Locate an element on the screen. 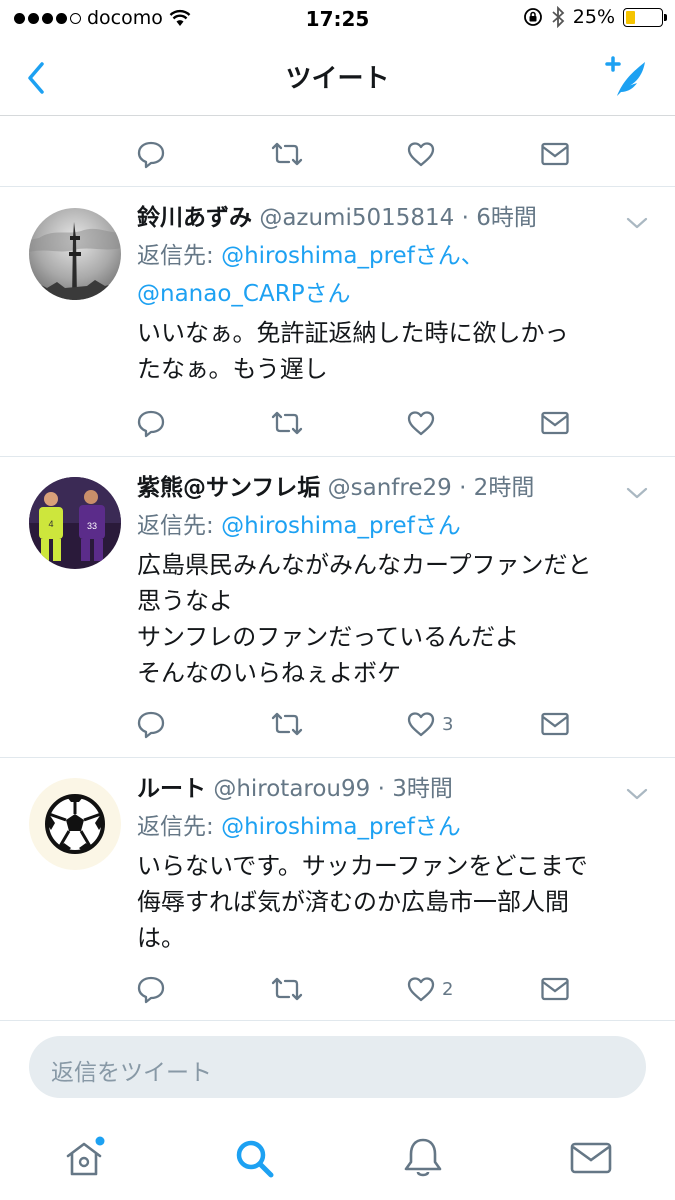  page-title: ツイート is located at coordinates (337, 79).